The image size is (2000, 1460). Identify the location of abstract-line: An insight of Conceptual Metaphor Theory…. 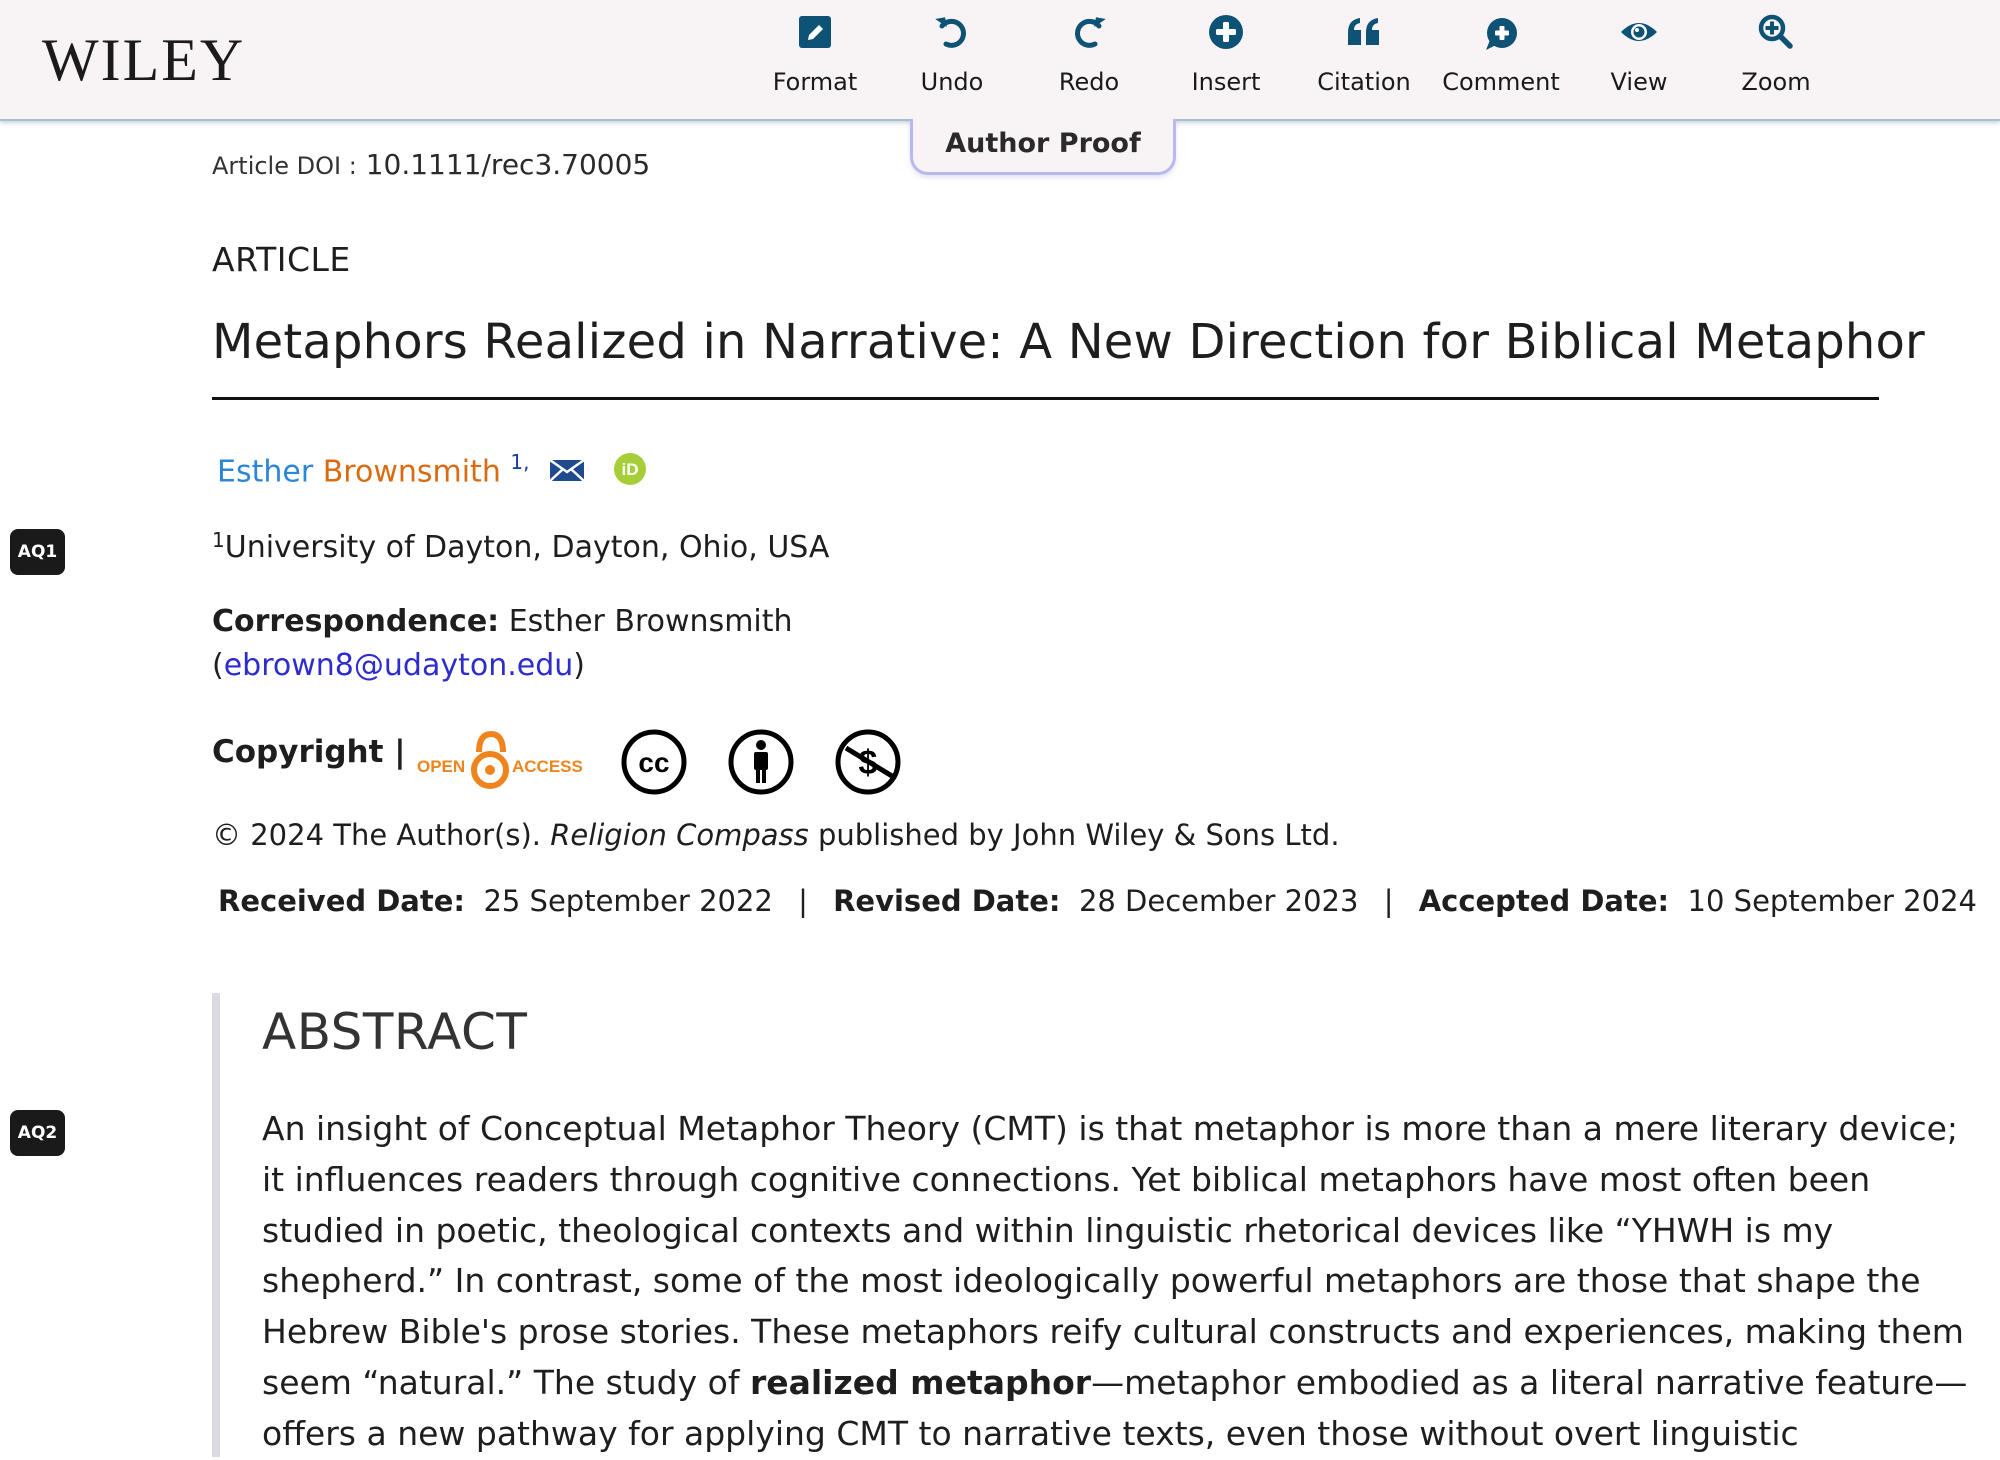
(1110, 1128).